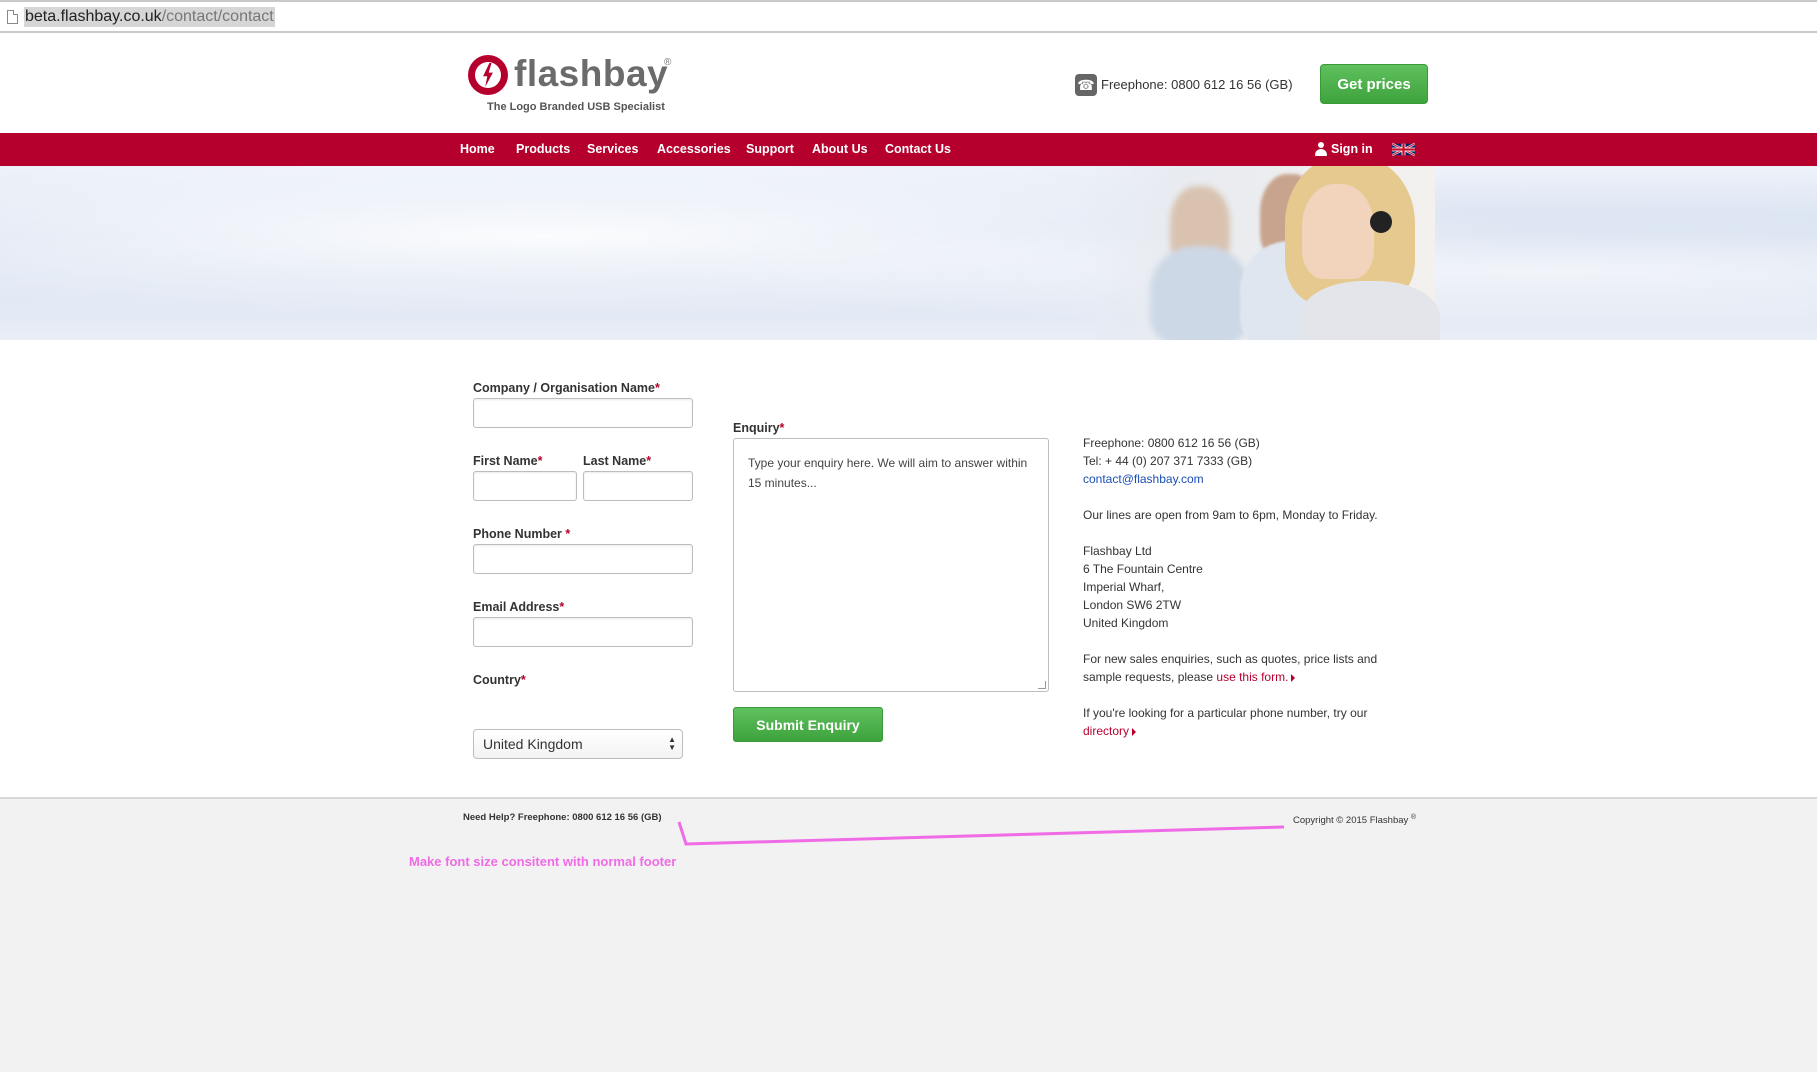  What do you see at coordinates (508, 461) in the screenshot?
I see `first-name-label: First Name*` at bounding box center [508, 461].